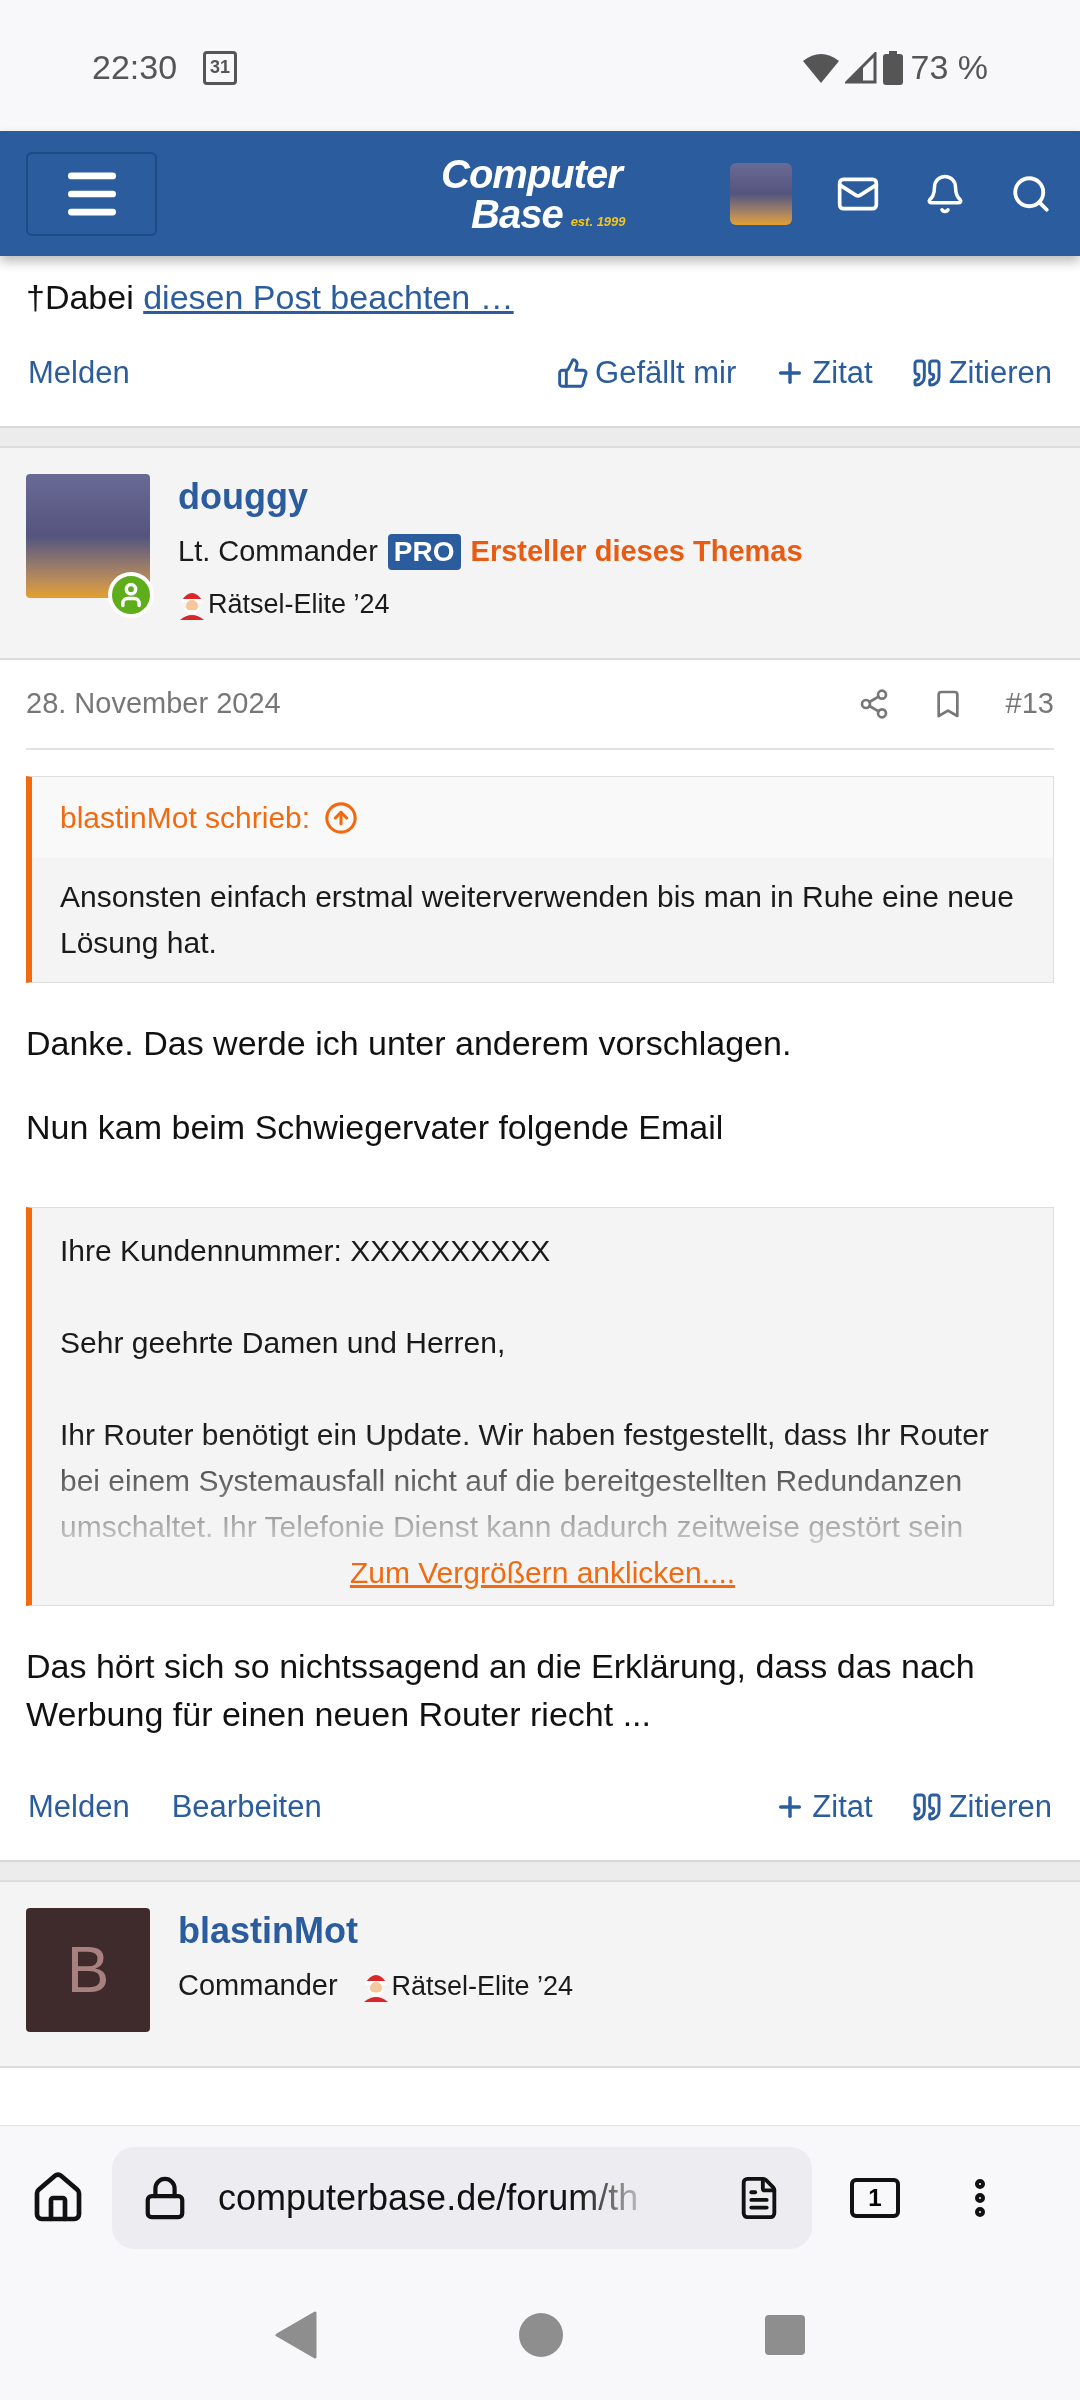 The height and width of the screenshot is (2400, 1080). I want to click on address-bar: computerbase.de/forum/th, so click(462, 2198).